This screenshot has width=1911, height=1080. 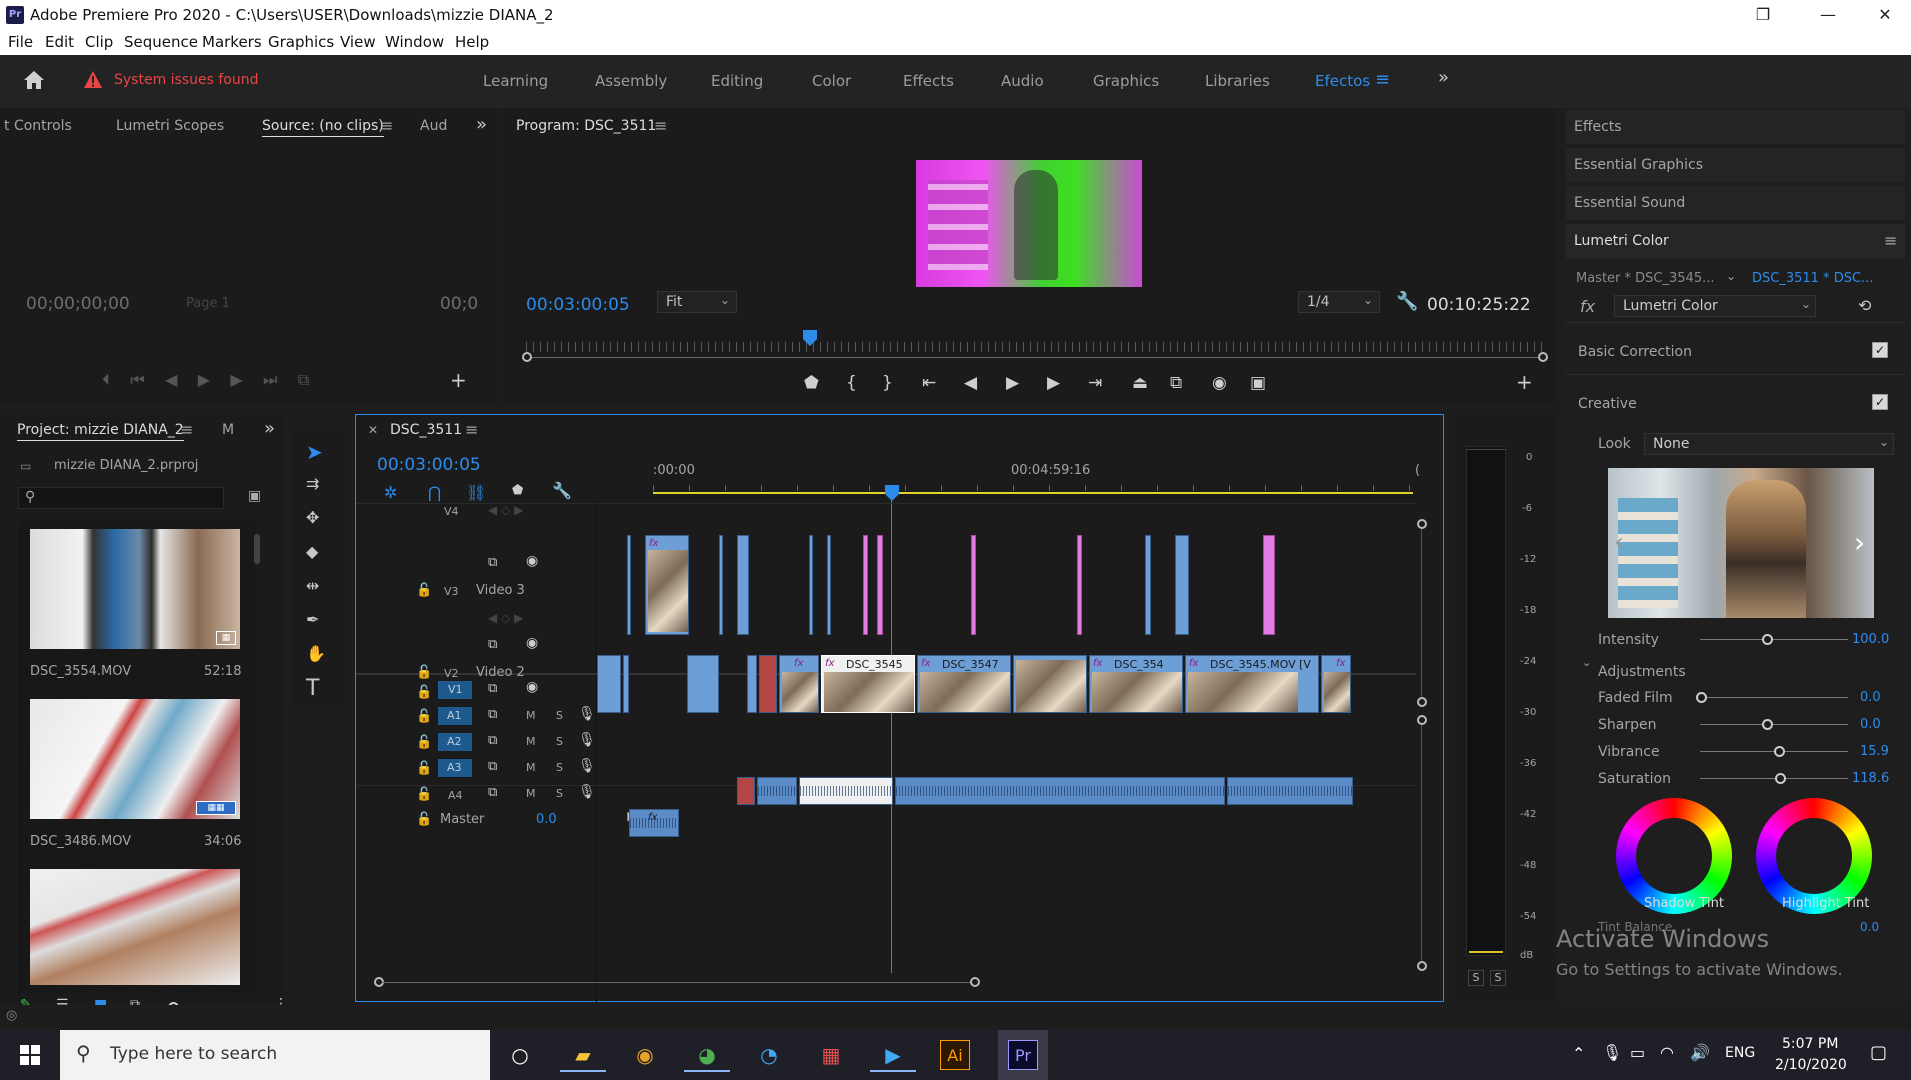 What do you see at coordinates (929, 383) in the screenshot?
I see `go-to-in-icon: ⇤` at bounding box center [929, 383].